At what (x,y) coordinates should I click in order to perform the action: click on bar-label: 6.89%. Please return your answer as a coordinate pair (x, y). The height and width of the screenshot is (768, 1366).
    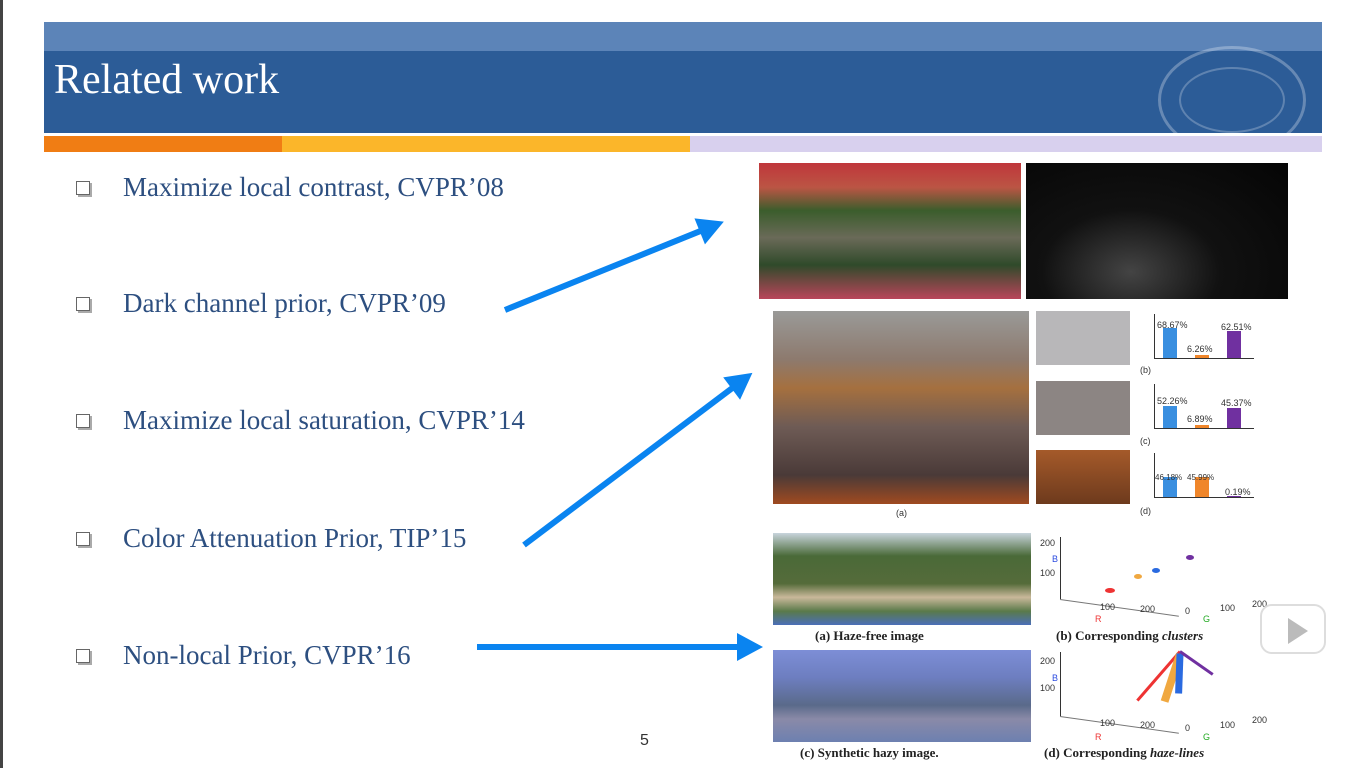
    Looking at the image, I should click on (1200, 419).